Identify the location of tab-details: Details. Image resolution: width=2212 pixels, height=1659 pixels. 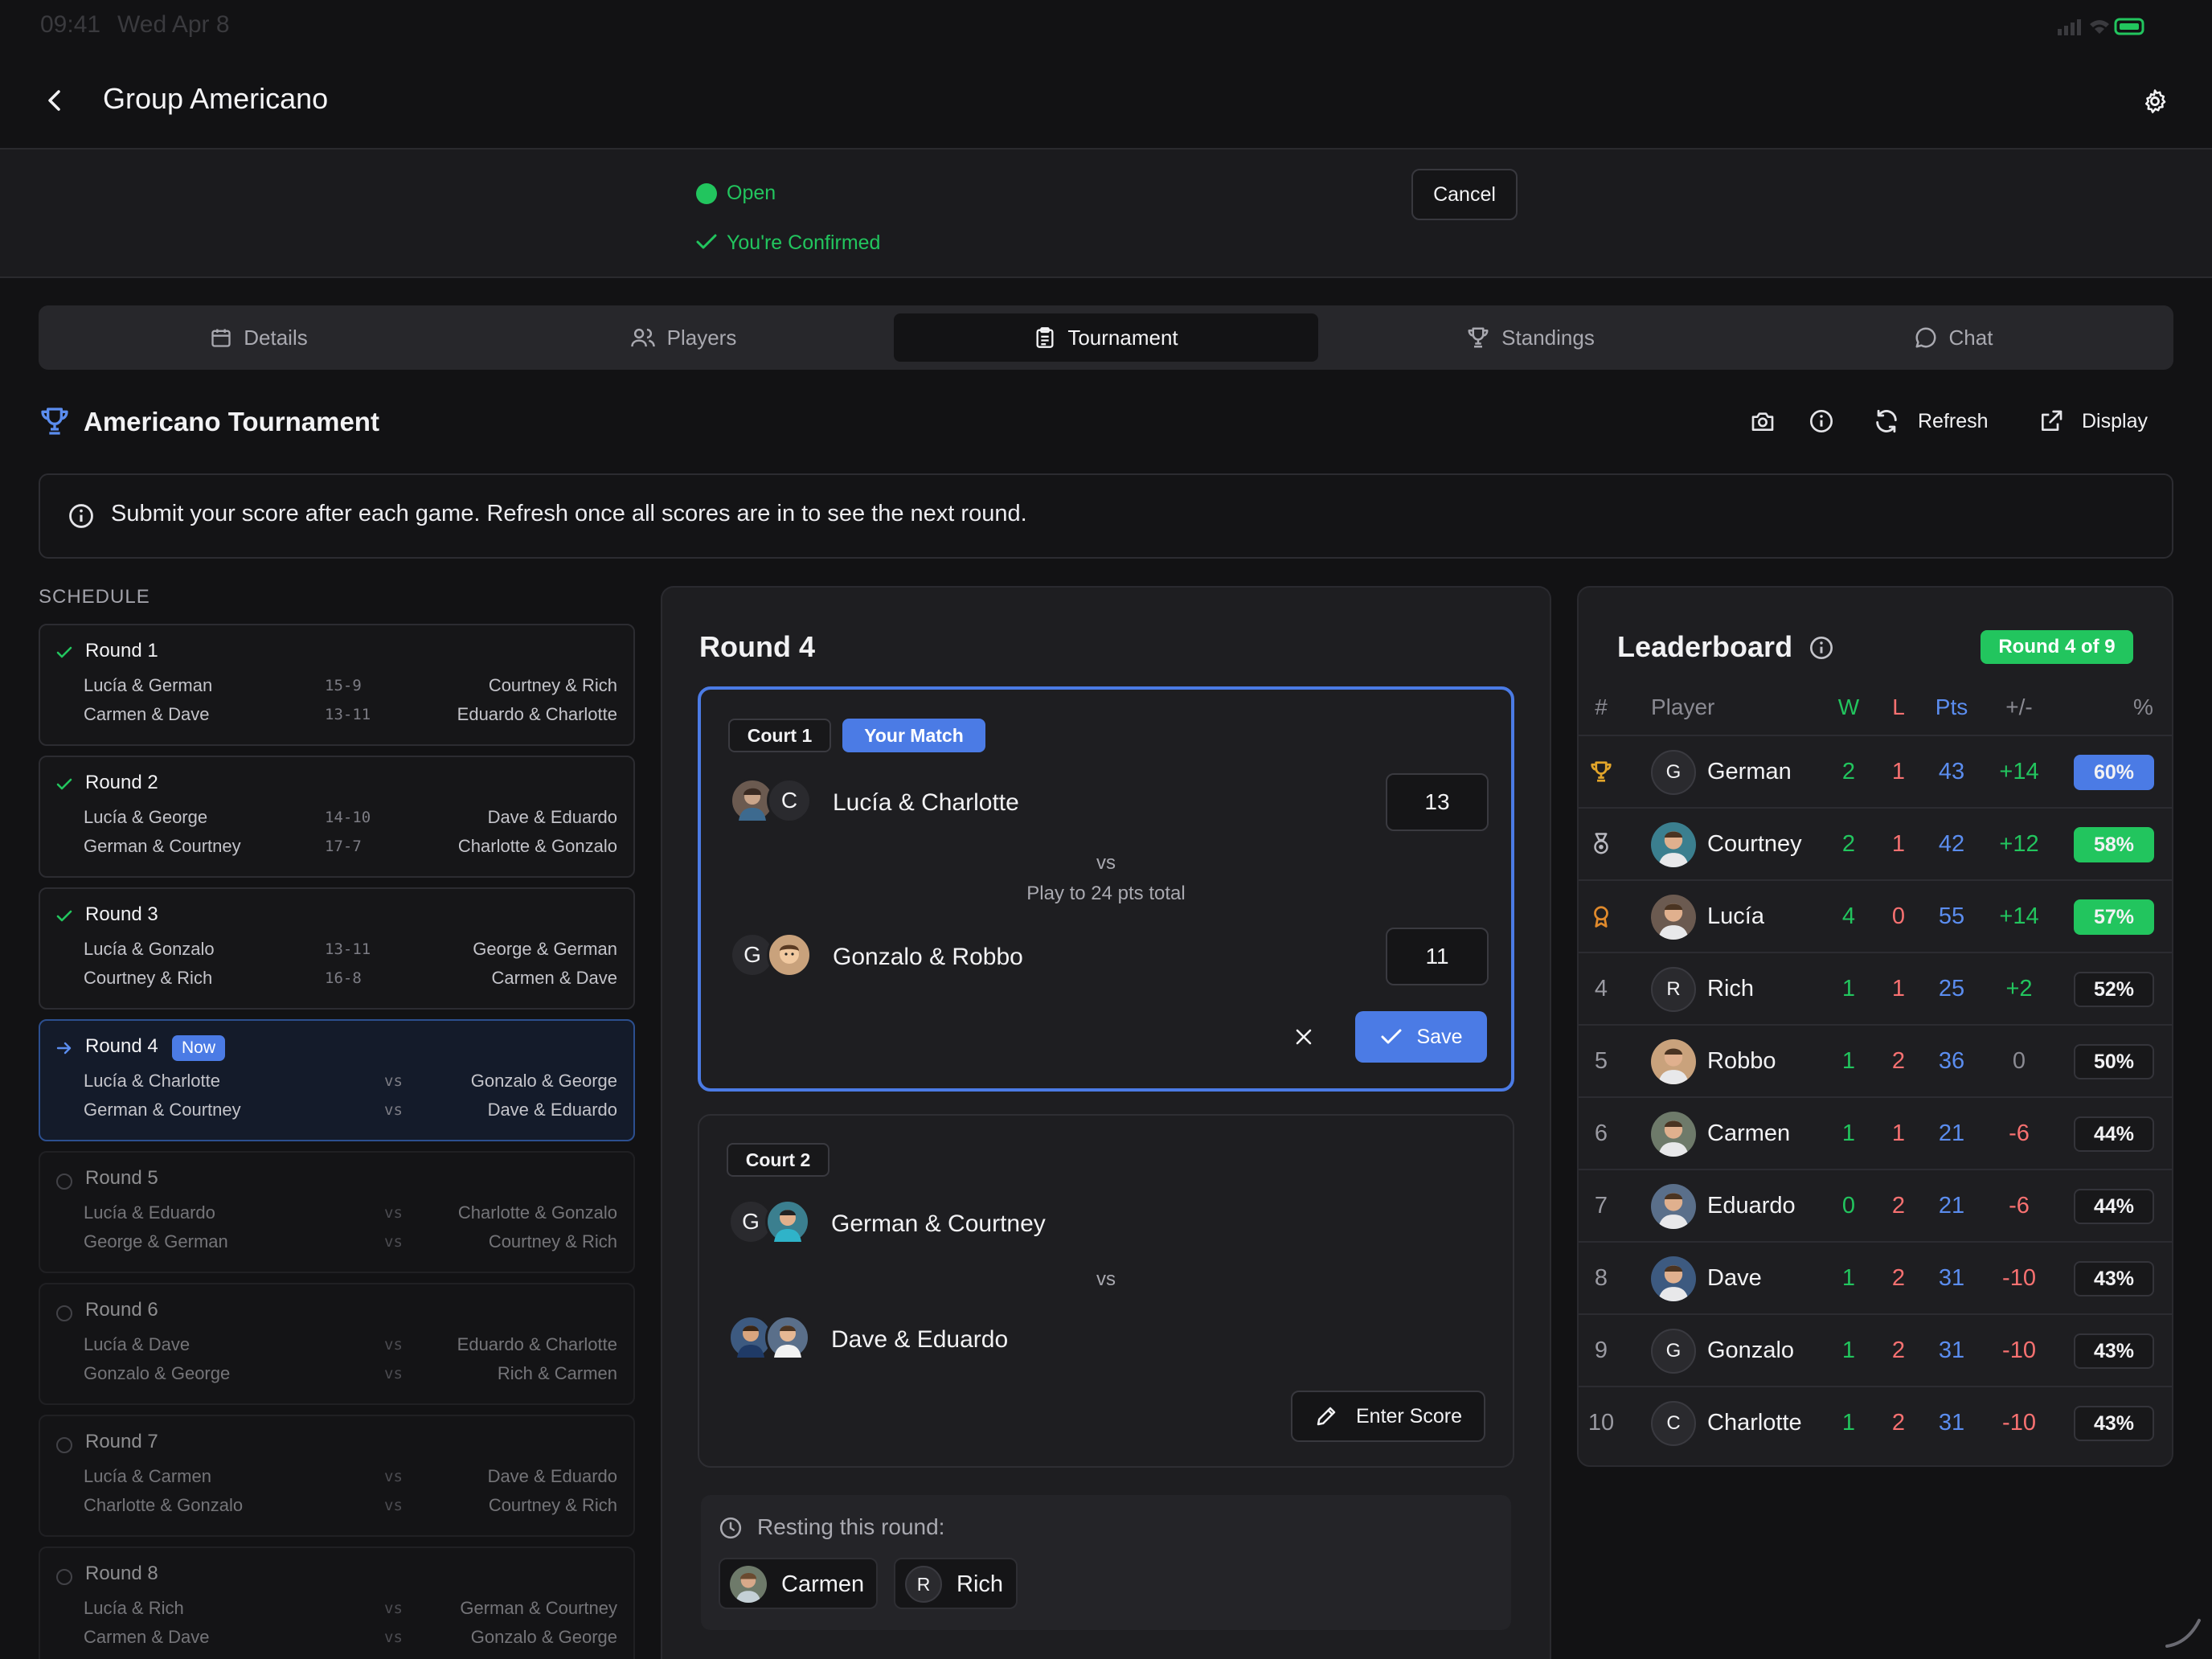
(259, 337).